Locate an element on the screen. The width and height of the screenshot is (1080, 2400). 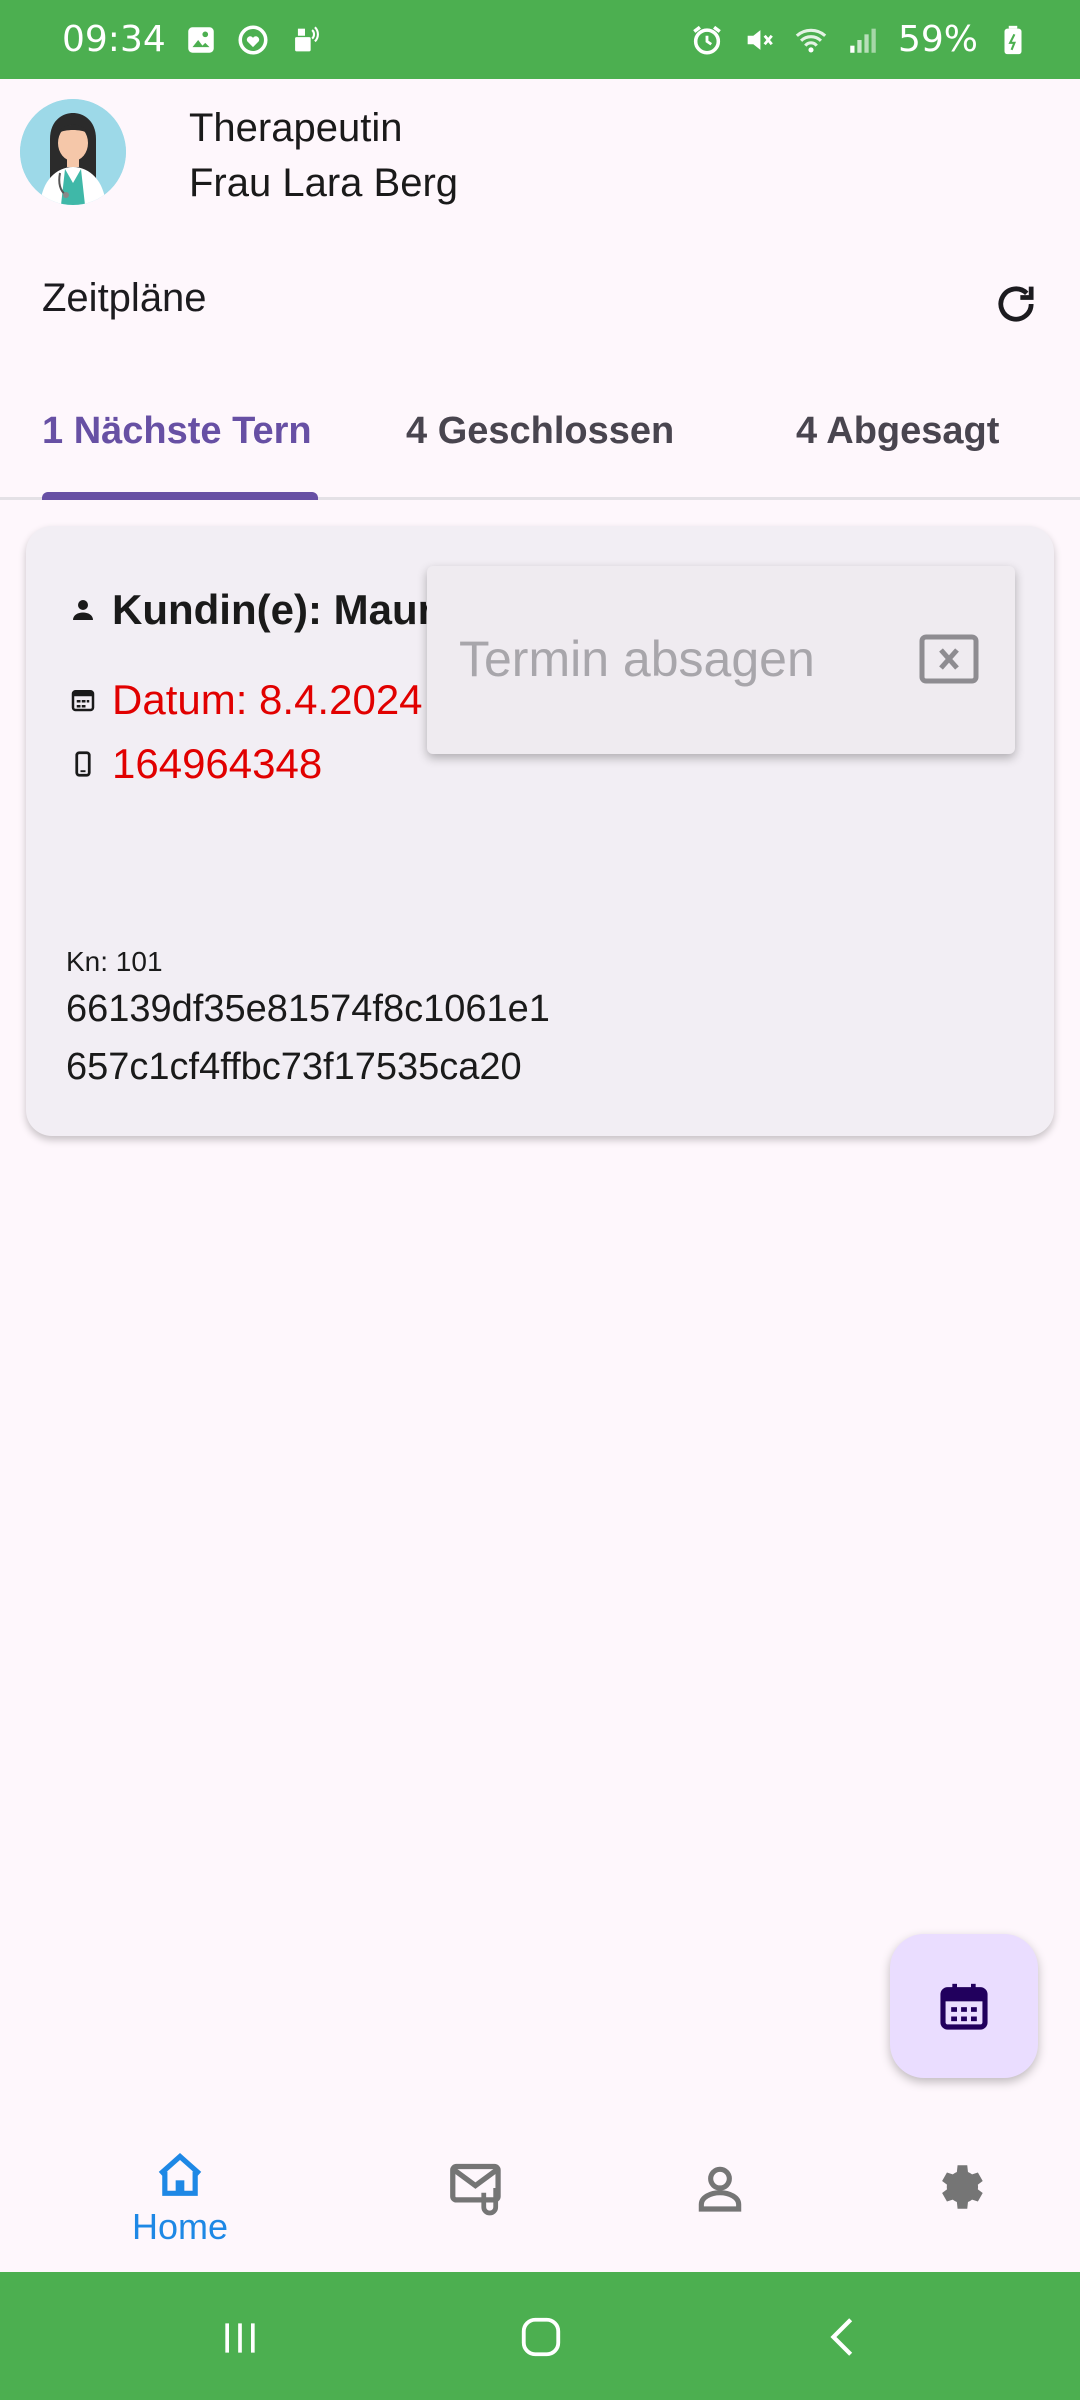
phone-icon is located at coordinates (83, 764).